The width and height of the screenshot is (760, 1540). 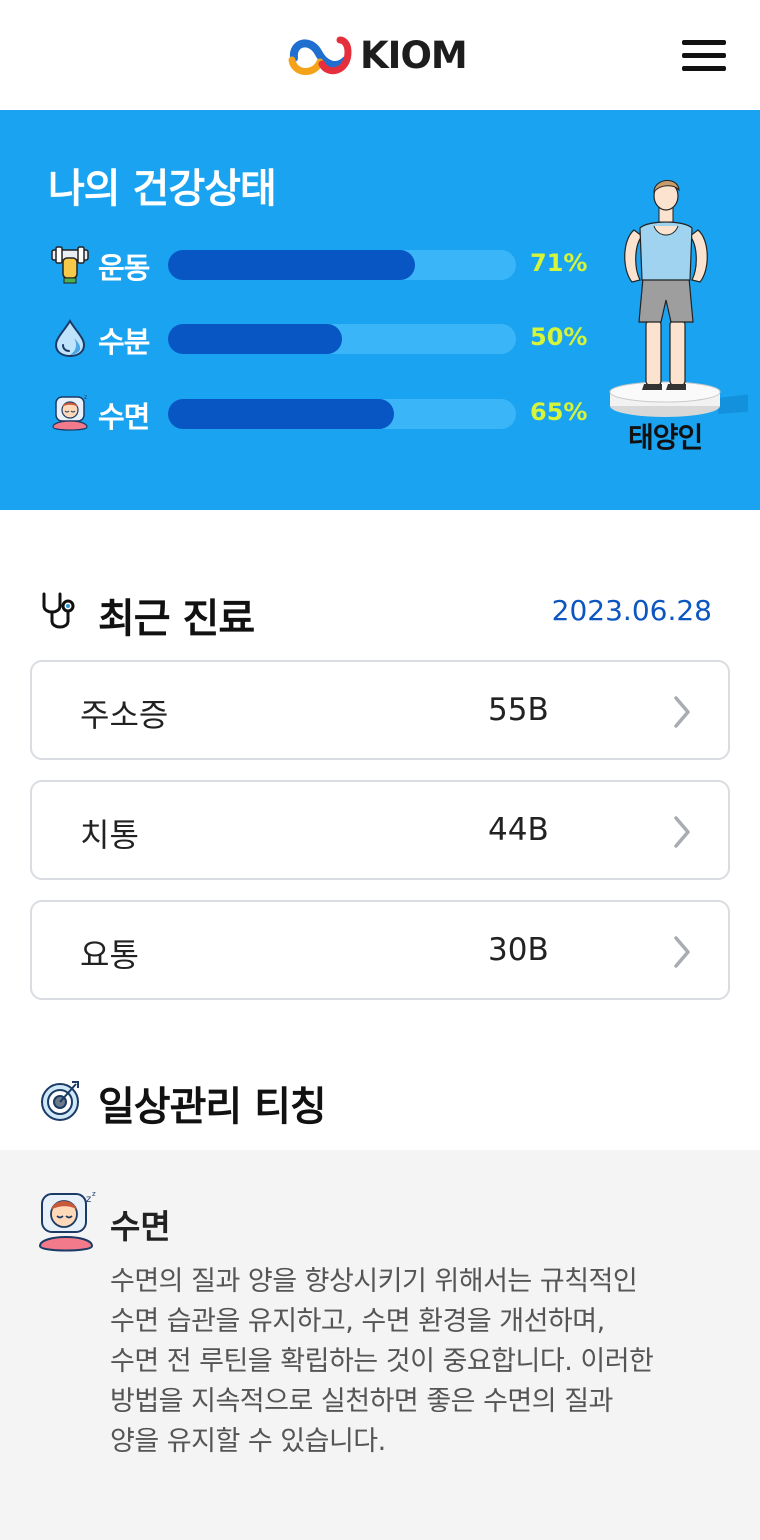 I want to click on tip-line: 방법을 지속적으로 실천하면 좋은 수면의 질과, so click(x=361, y=1401).